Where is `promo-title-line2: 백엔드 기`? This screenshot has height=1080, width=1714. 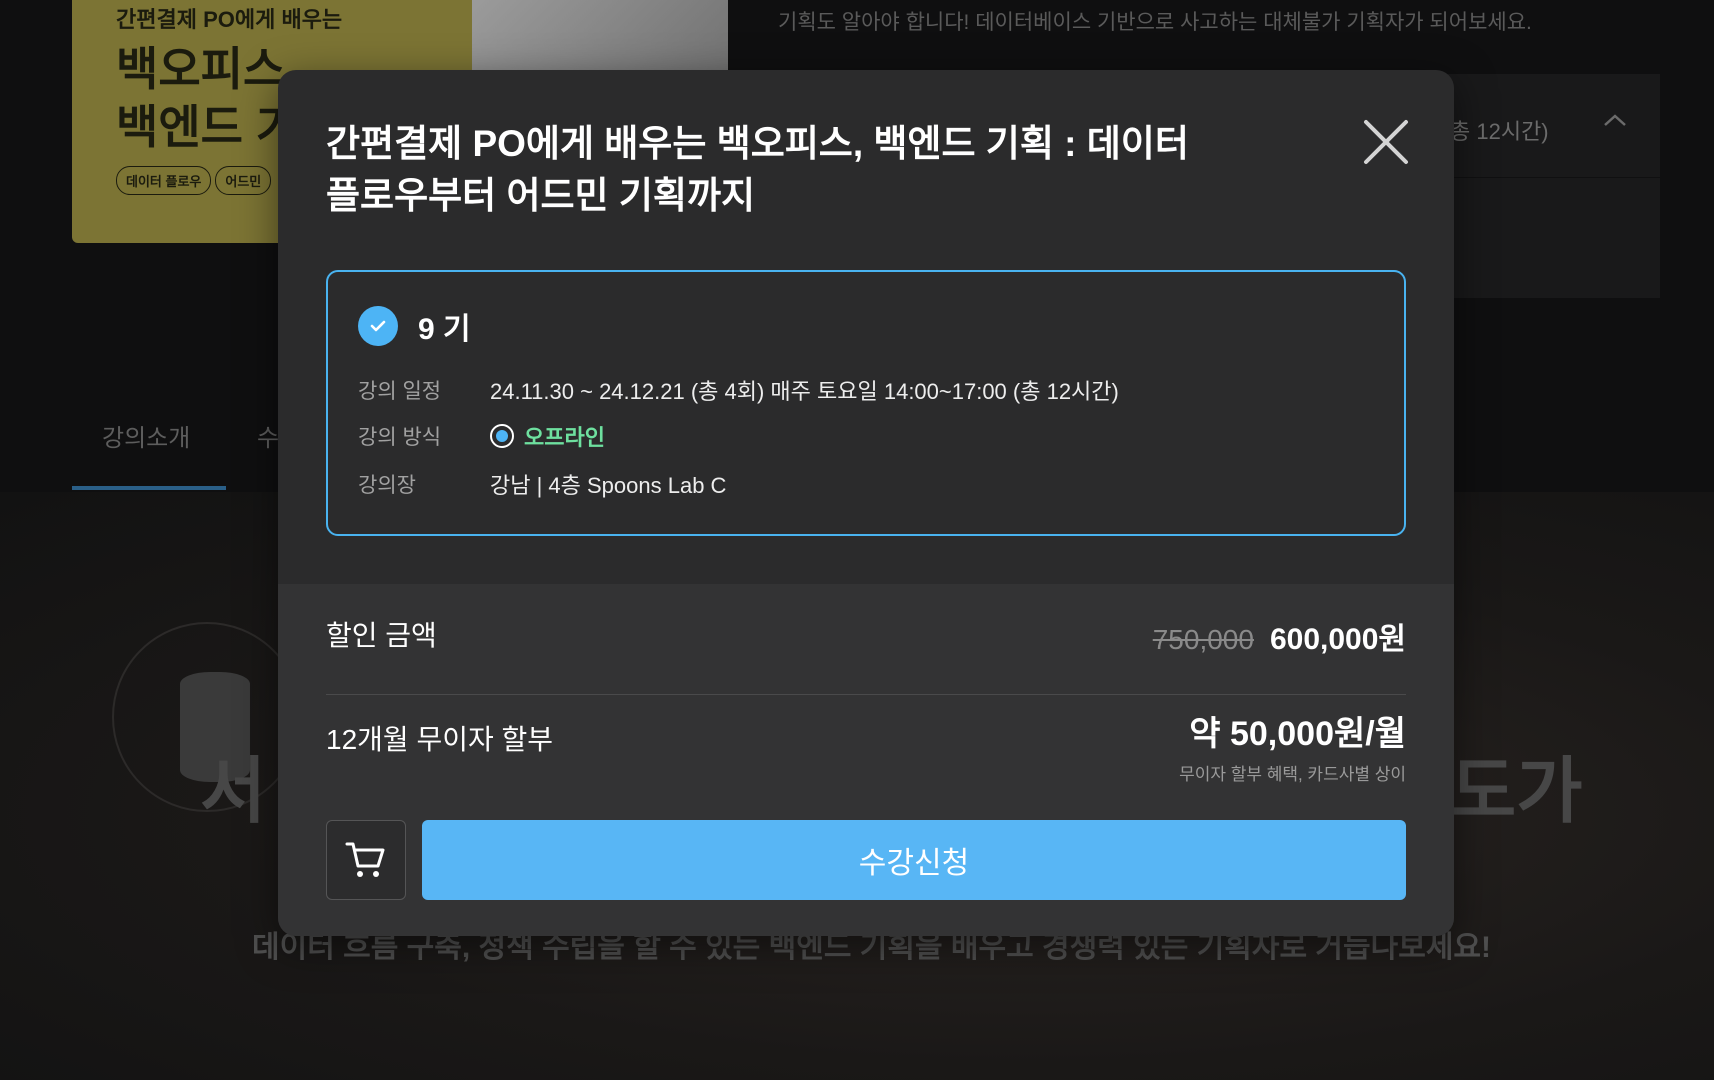 promo-title-line2: 백엔드 기 is located at coordinates (207, 127).